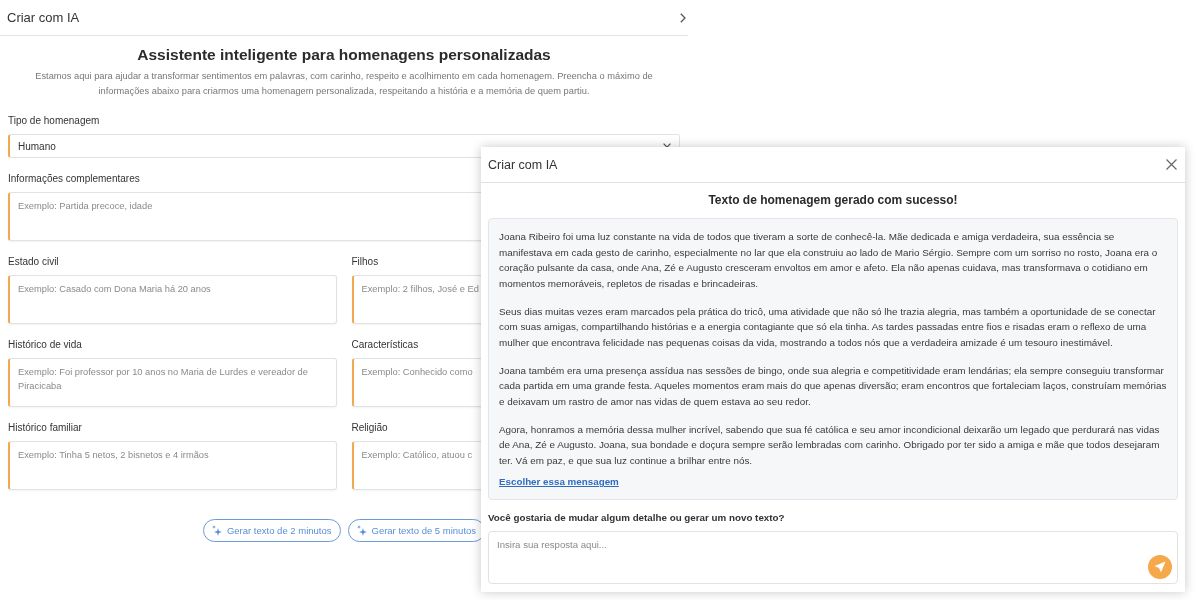  Describe the element at coordinates (43, 17) in the screenshot. I see `panel-title: Criar com IA` at that location.